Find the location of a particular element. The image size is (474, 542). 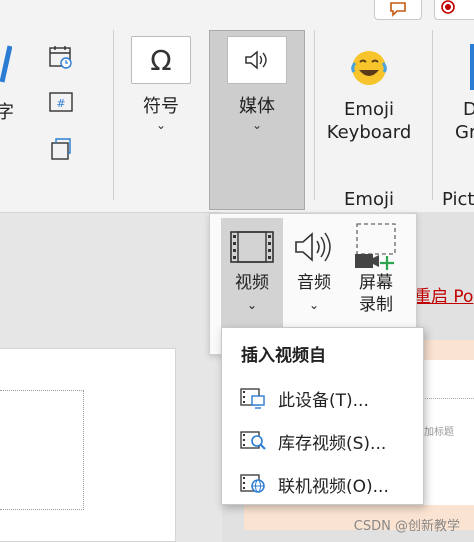

screen-record-icon is located at coordinates (375, 246).